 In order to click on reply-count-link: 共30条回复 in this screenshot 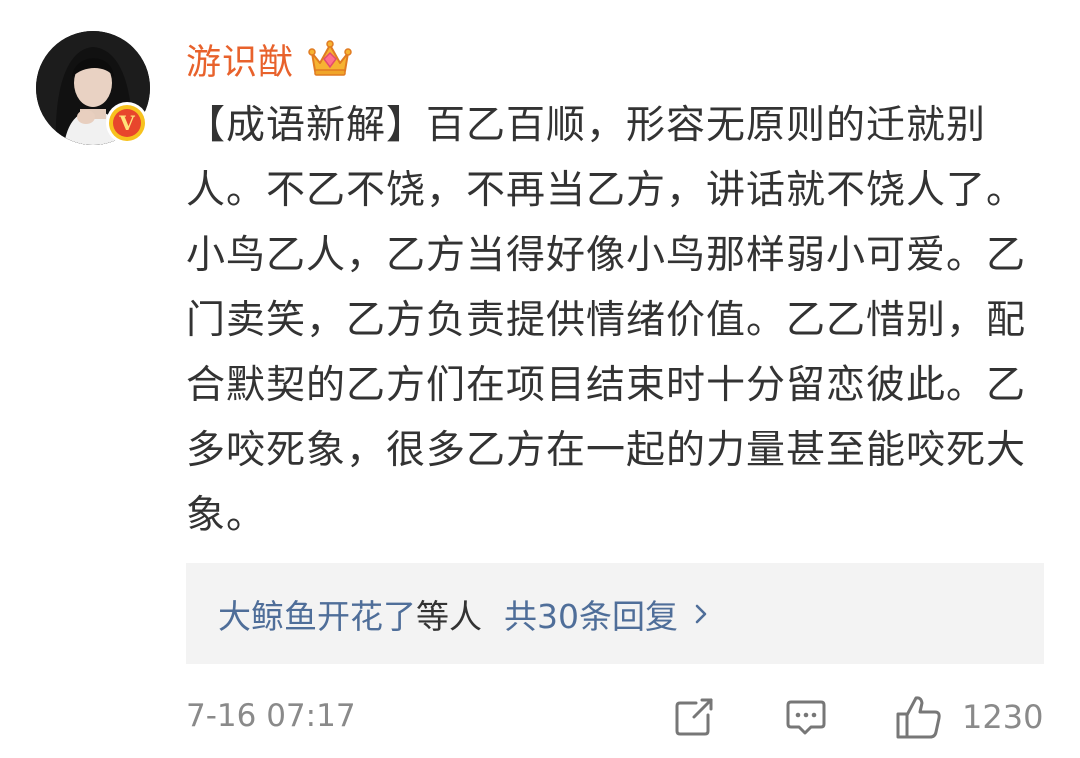, I will do `click(591, 614)`.